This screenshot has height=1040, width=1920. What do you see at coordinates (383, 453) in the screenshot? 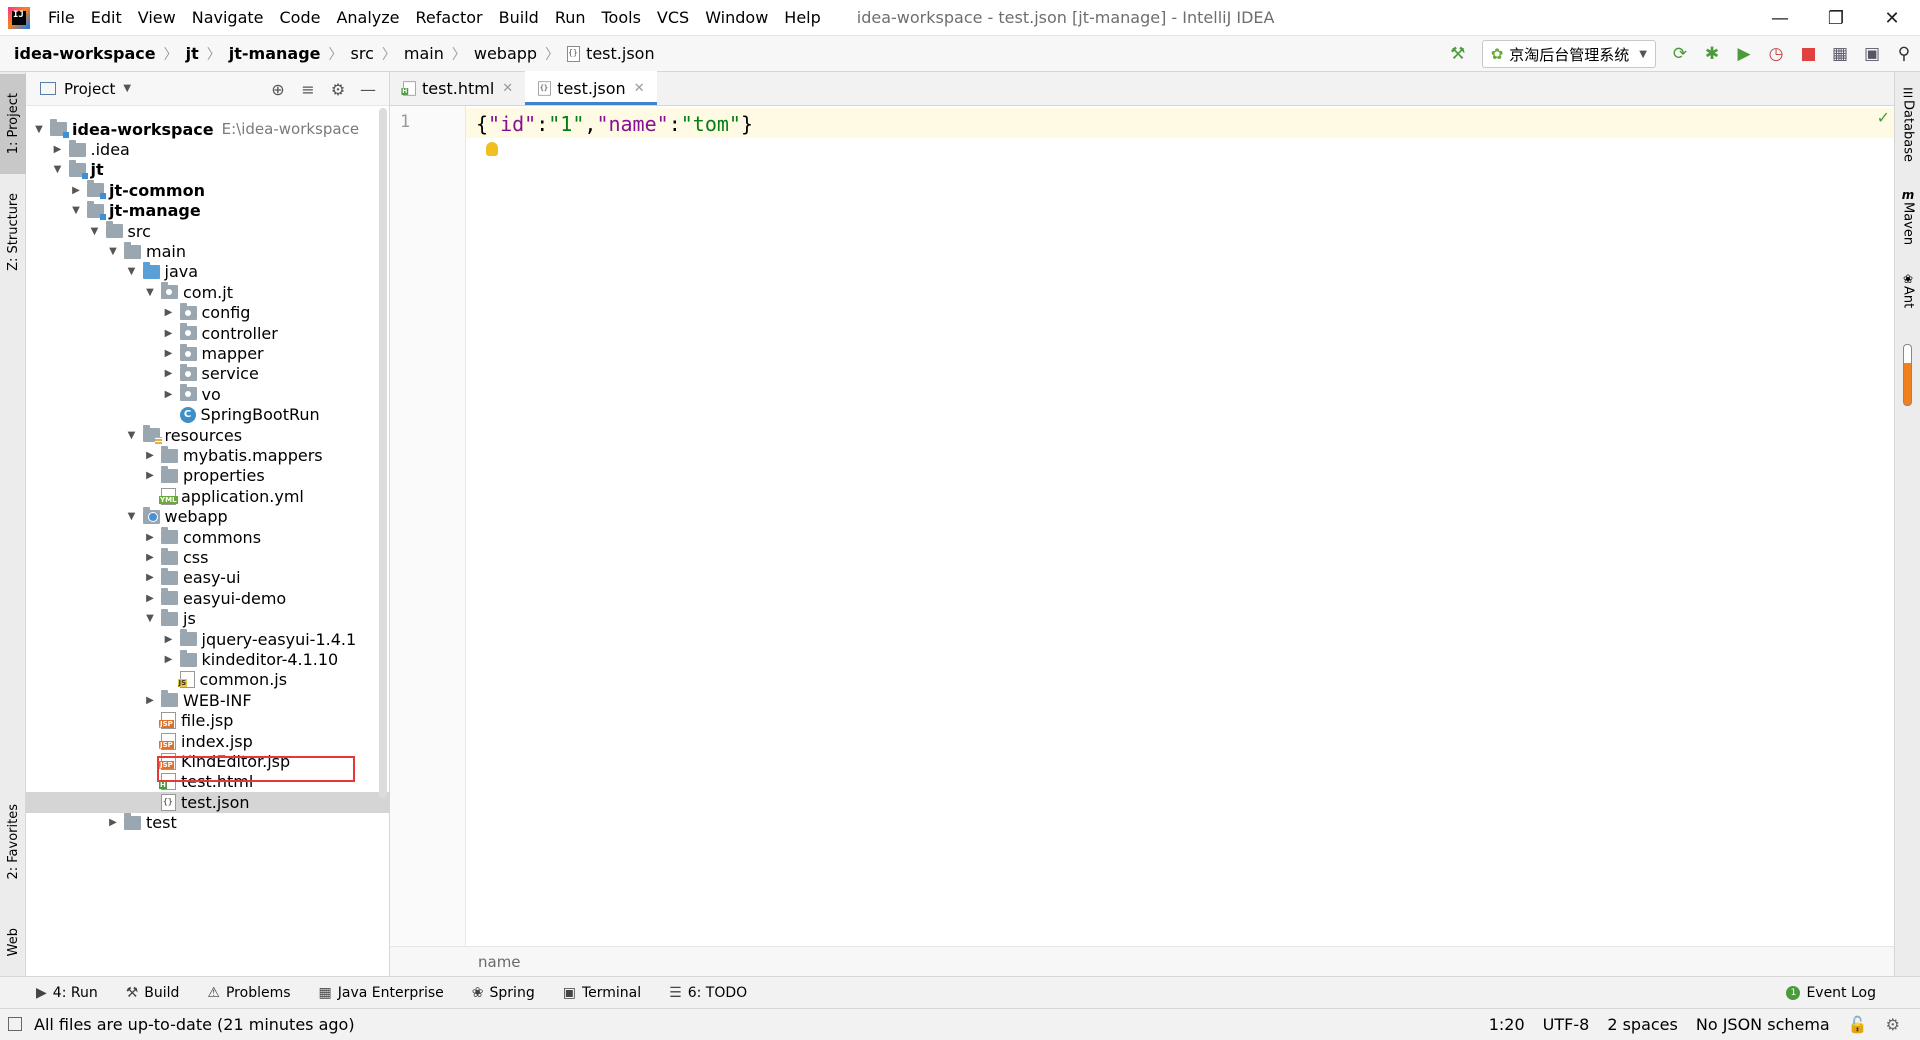
I see `tree-scrollbar` at bounding box center [383, 453].